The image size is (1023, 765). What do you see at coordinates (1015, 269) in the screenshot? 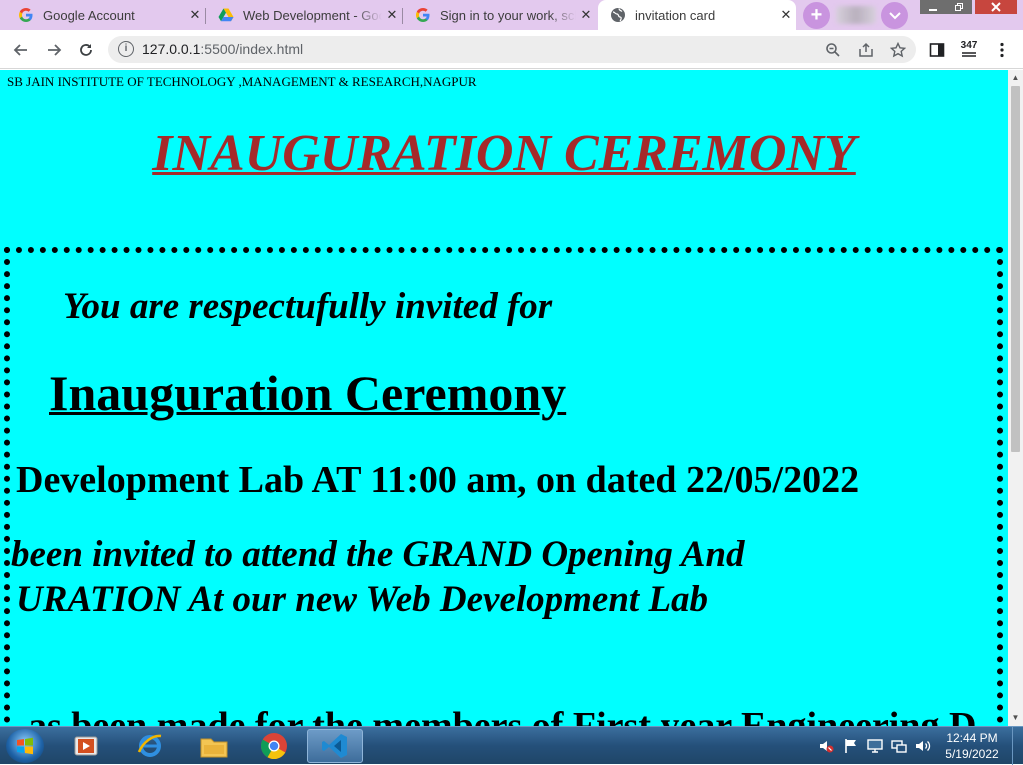
I see `scrollbar-thumb` at bounding box center [1015, 269].